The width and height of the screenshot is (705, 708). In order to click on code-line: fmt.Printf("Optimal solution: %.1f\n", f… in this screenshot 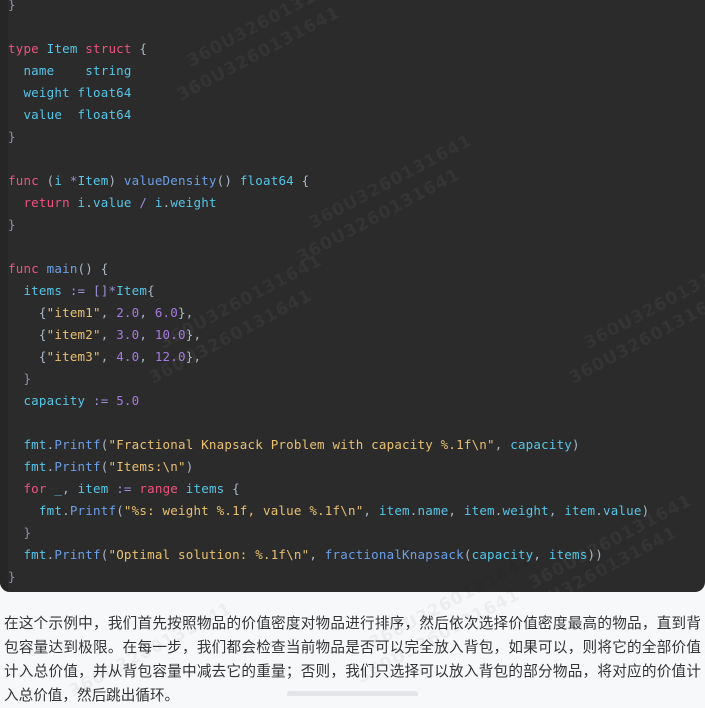, I will do `click(356, 555)`.